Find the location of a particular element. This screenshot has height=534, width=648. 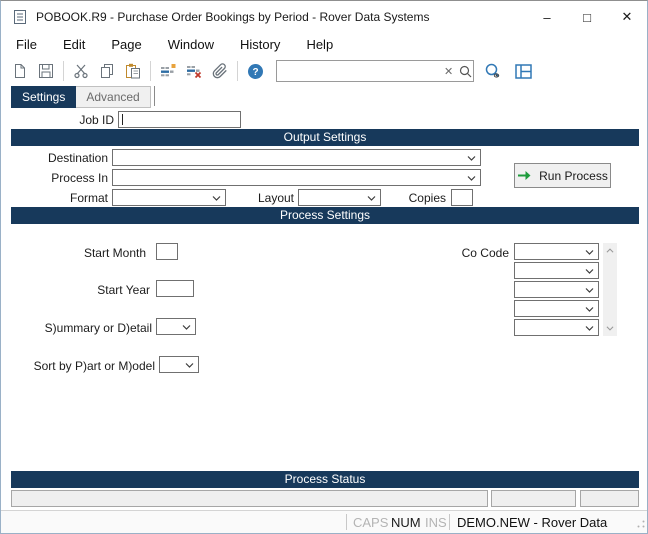

tab-settings: Settings is located at coordinates (44, 97).